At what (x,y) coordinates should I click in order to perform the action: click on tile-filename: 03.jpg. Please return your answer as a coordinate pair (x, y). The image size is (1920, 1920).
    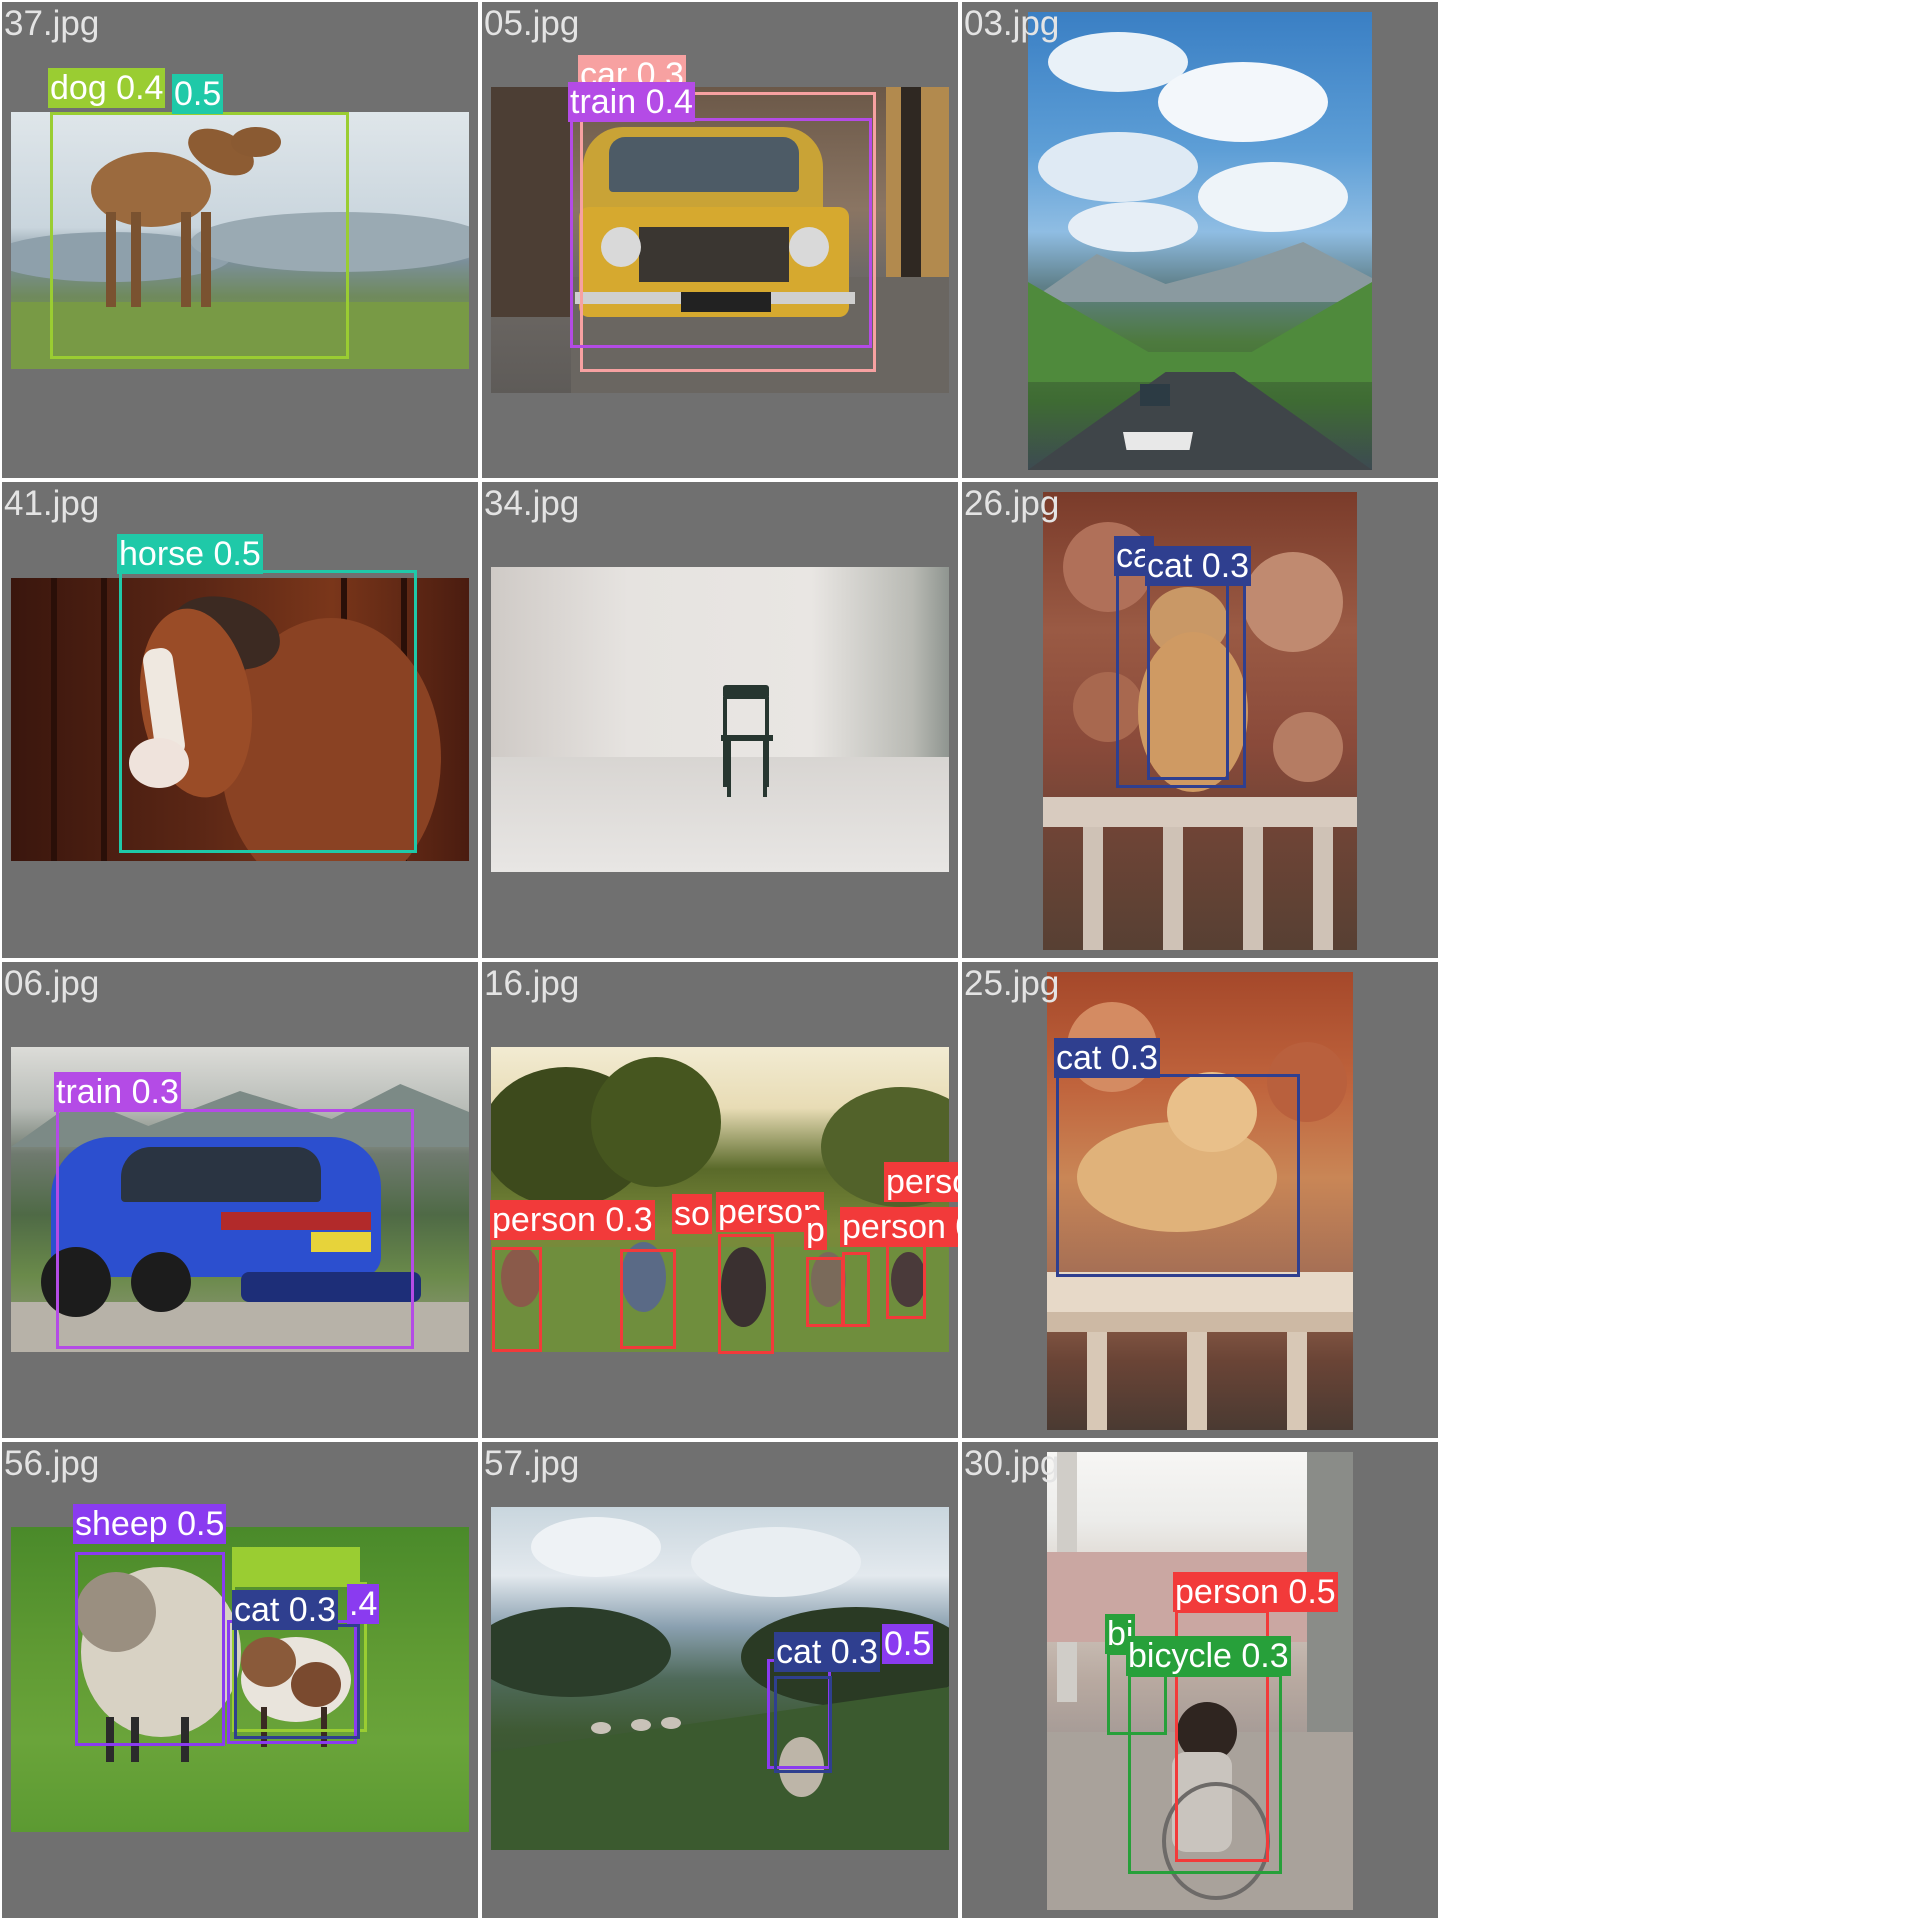
    Looking at the image, I should click on (1012, 23).